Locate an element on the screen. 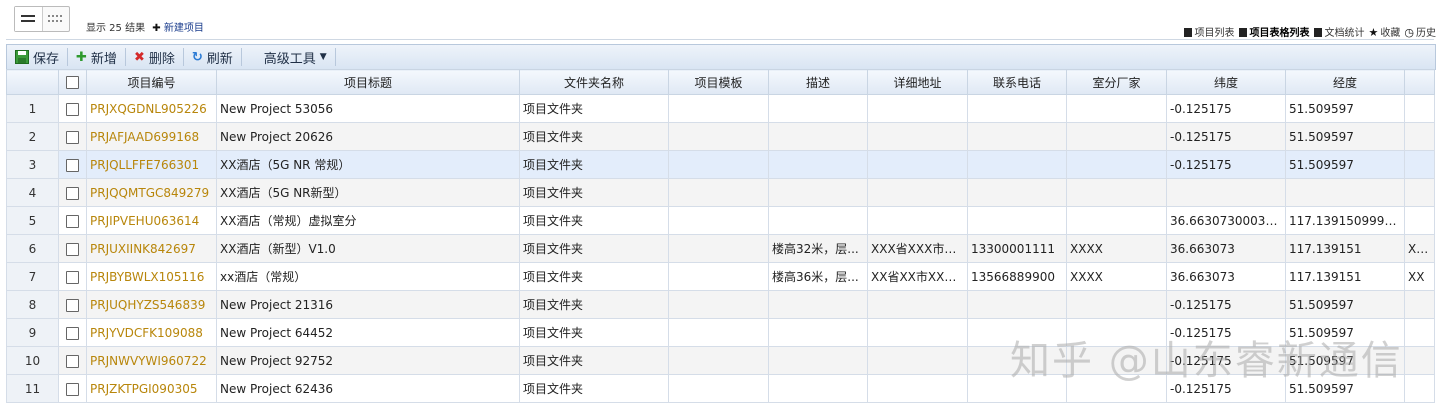 Image resolution: width=1440 pixels, height=411 pixels. save-button: 保存 is located at coordinates (37, 57).